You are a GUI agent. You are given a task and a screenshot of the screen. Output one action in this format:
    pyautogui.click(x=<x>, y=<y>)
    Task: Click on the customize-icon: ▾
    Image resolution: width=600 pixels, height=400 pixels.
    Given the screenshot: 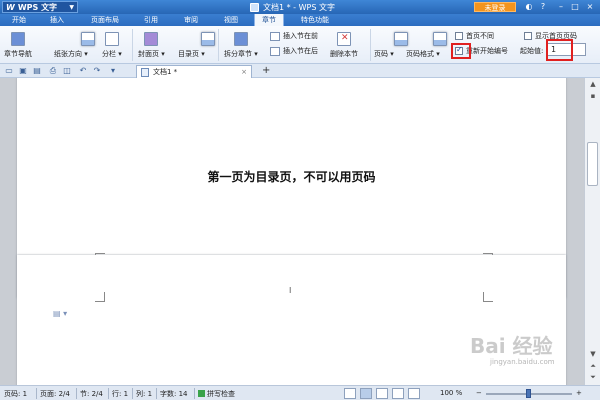 What is the action you would take?
    pyautogui.click(x=113, y=71)
    